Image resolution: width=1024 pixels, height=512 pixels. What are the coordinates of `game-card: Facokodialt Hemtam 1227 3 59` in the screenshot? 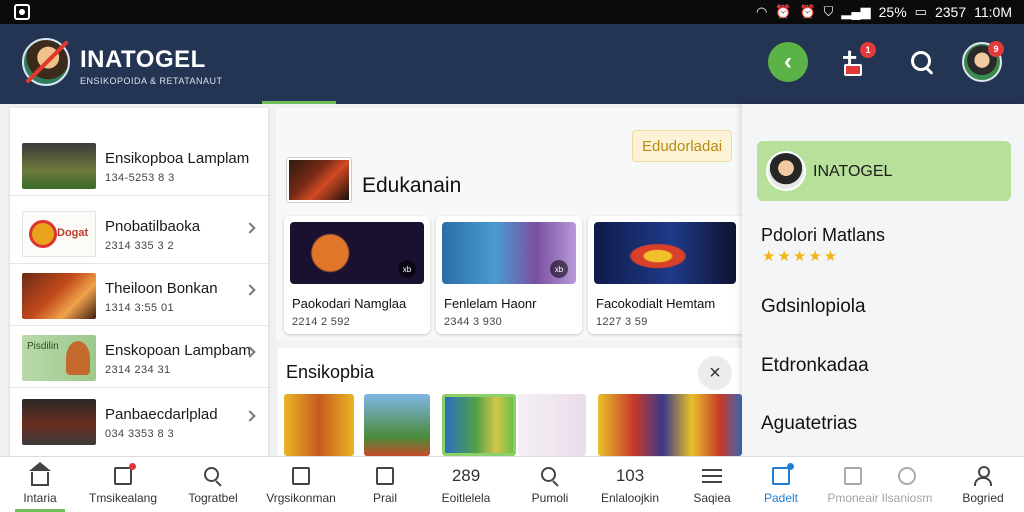 It's located at (665, 275).